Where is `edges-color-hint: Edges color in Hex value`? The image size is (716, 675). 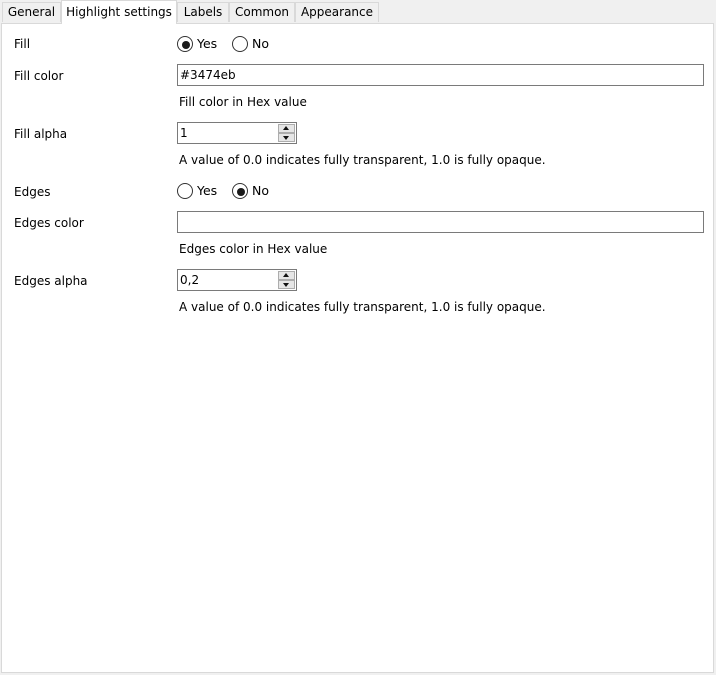
edges-color-hint: Edges color in Hex value is located at coordinates (253, 249).